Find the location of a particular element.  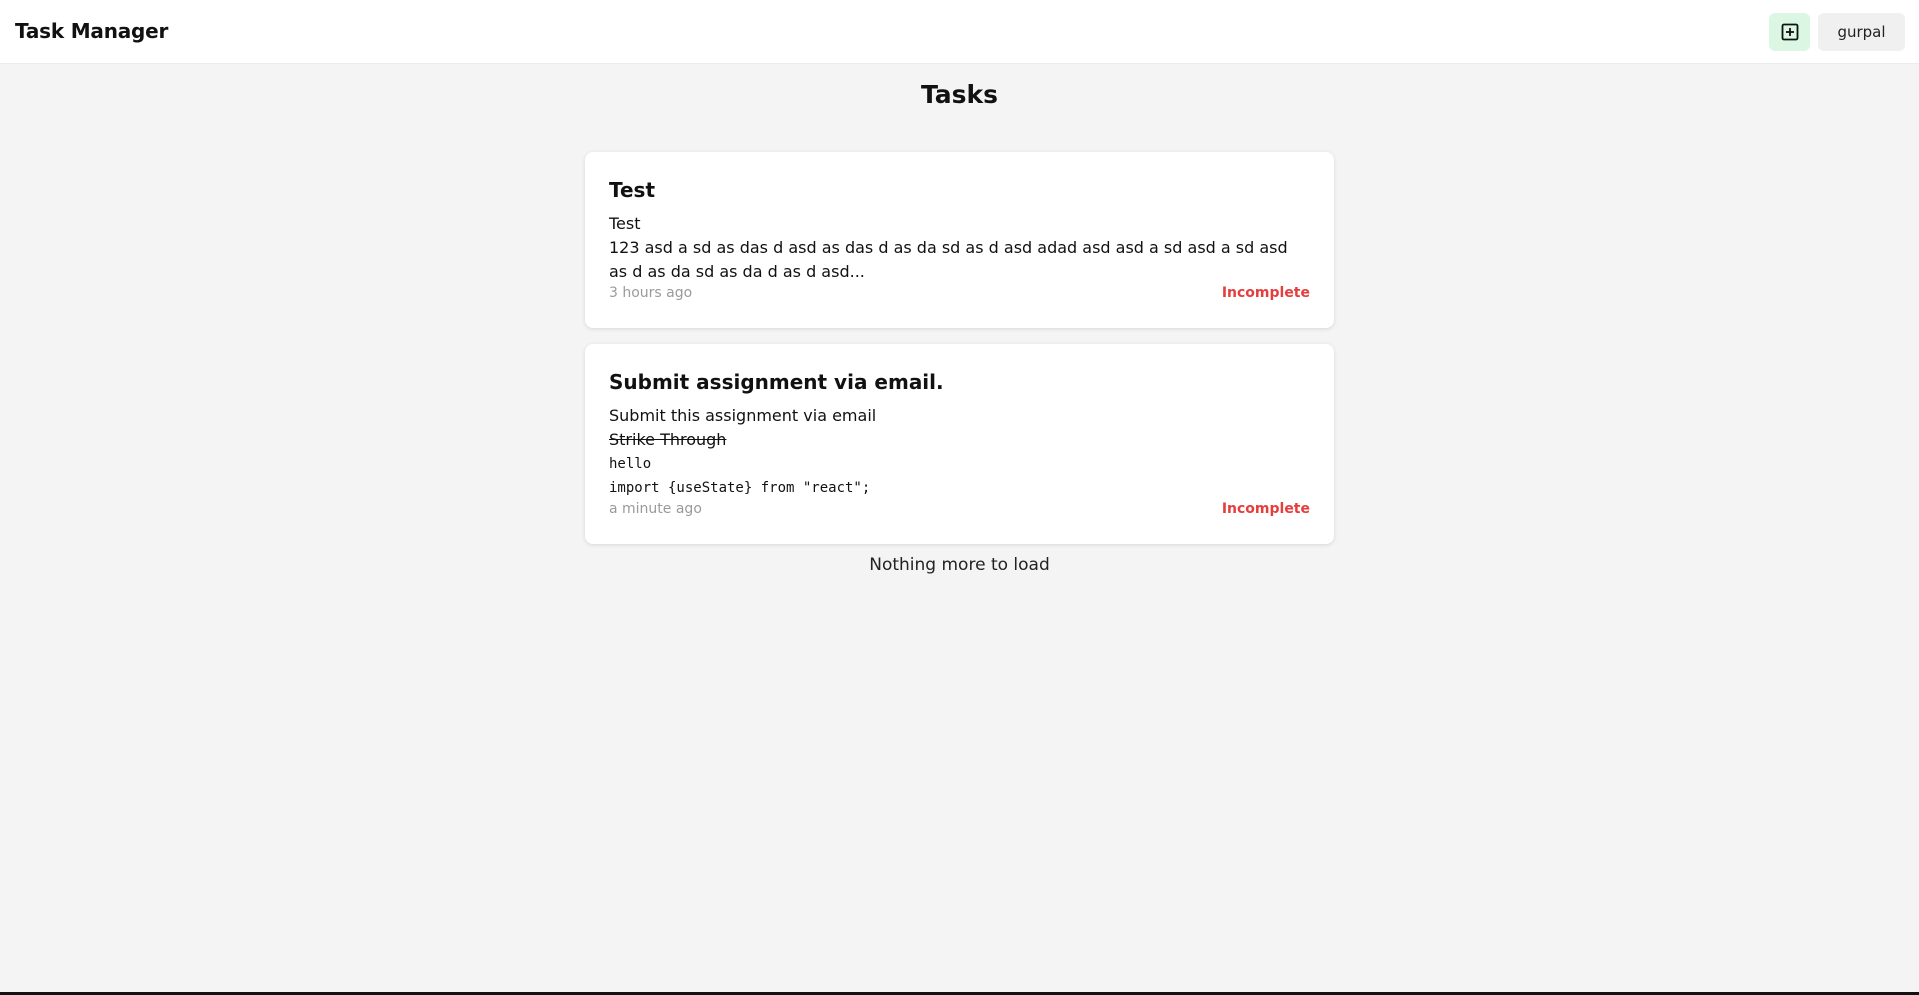

task-timestamp: 3 hours ago is located at coordinates (651, 293).